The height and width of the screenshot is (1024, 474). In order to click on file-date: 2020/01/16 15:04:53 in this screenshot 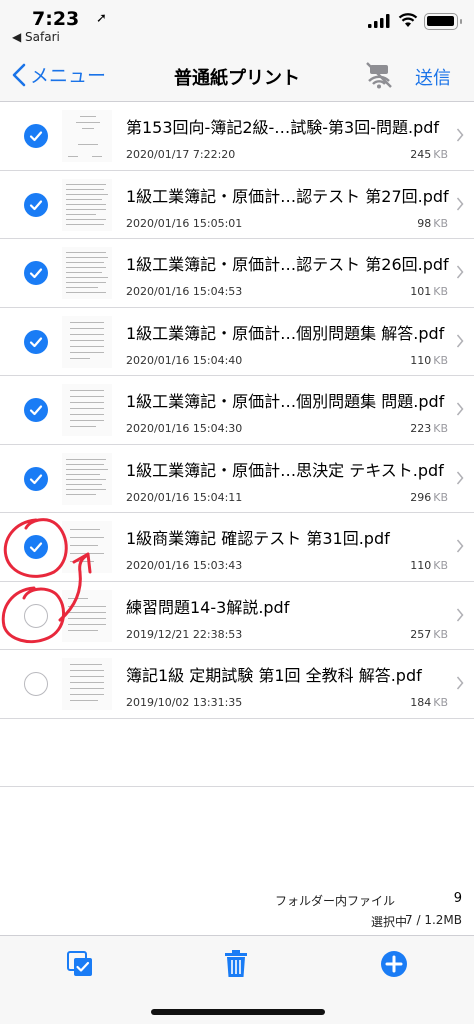, I will do `click(184, 291)`.